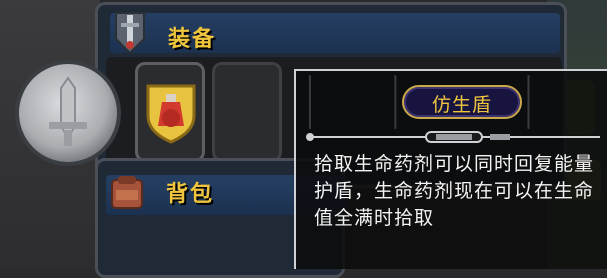  Describe the element at coordinates (127, 192) in the screenshot. I see `backpack-icon` at that location.